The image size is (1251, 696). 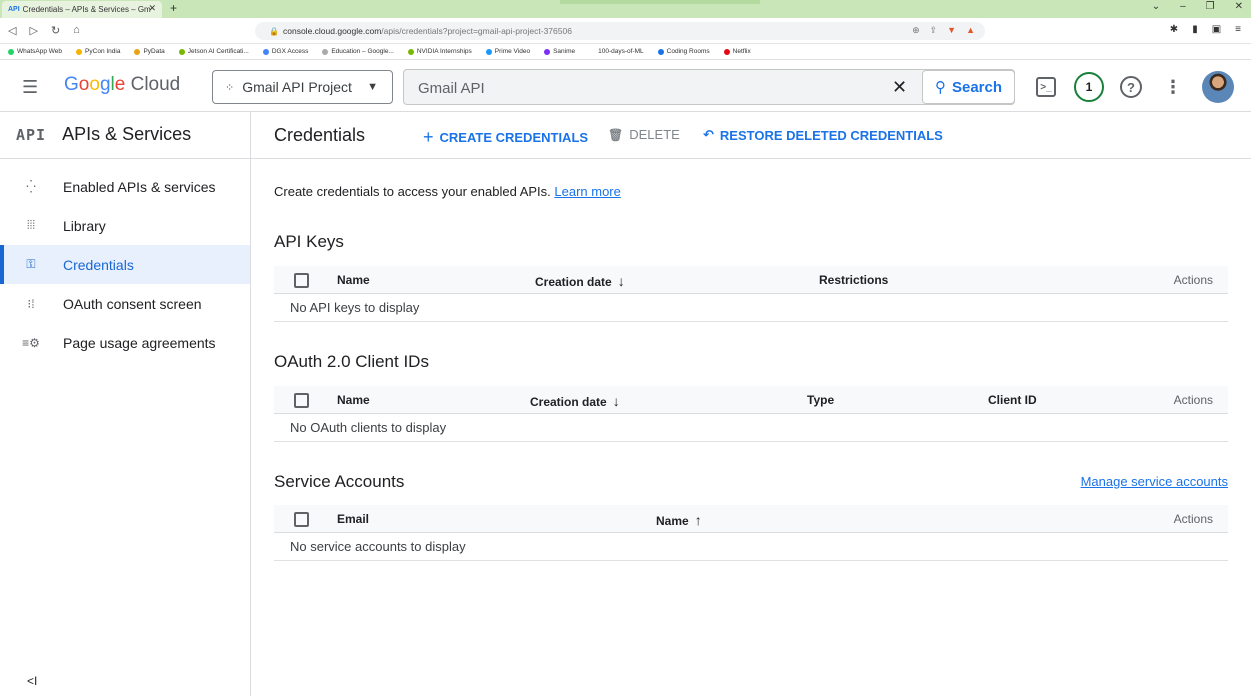 I want to click on google-cloud-logo: Google Cloud, so click(x=122, y=85).